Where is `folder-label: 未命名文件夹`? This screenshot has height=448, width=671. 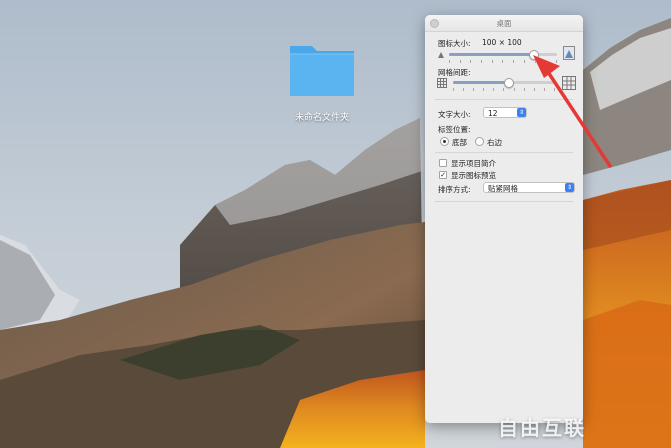 folder-label: 未命名文件夹 is located at coordinates (321, 118).